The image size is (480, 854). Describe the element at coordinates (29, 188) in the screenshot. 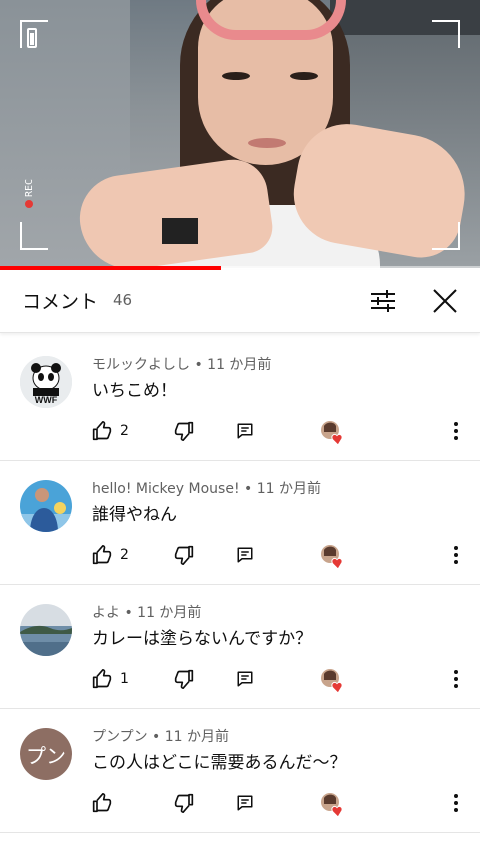

I see `rec-indicator: REC` at that location.